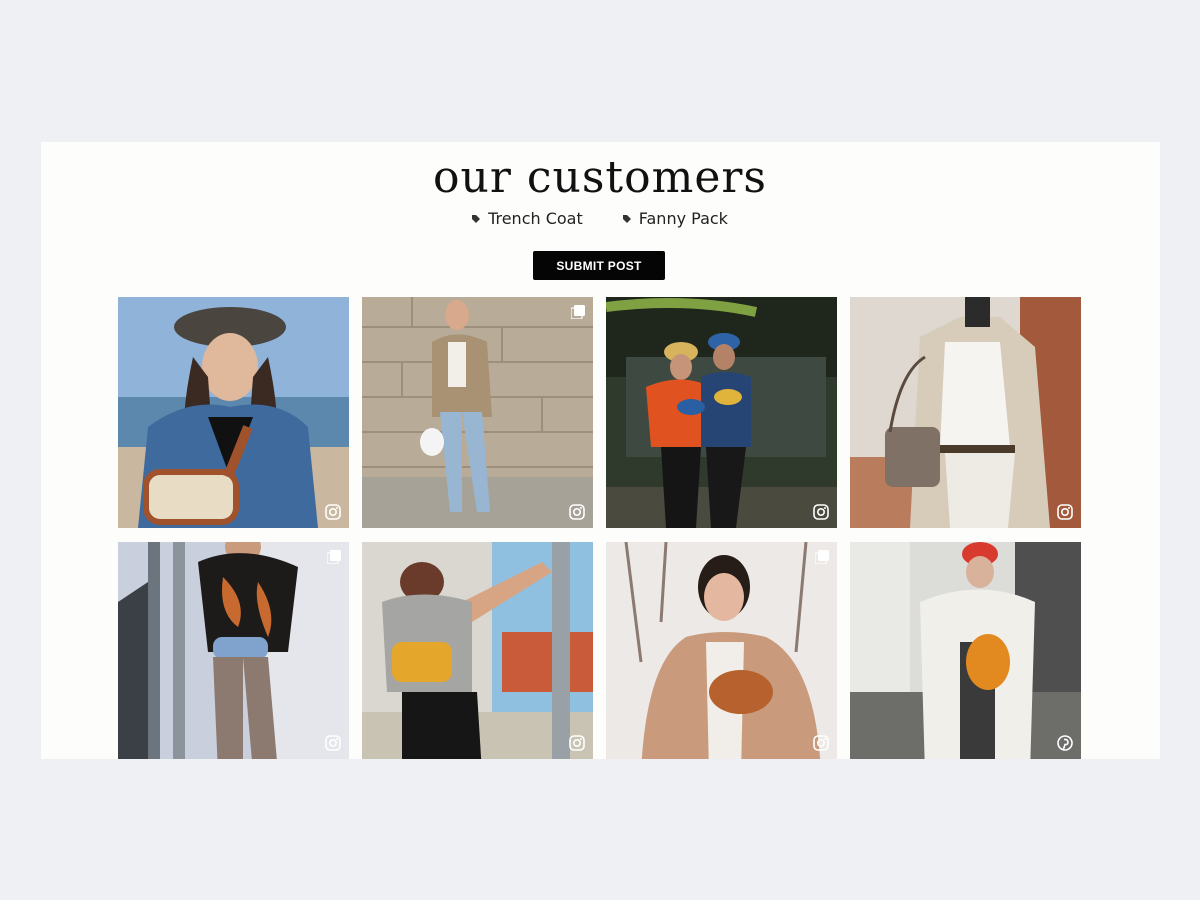 This screenshot has width=1200, height=900. I want to click on photo-bucket-hat-fanny-pack, so click(233, 412).